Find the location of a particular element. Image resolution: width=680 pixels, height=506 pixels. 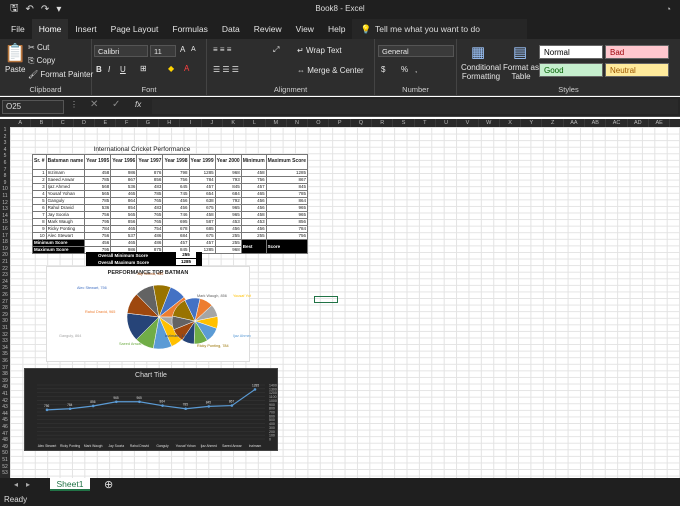

column-header: AB is located at coordinates (596, 123).